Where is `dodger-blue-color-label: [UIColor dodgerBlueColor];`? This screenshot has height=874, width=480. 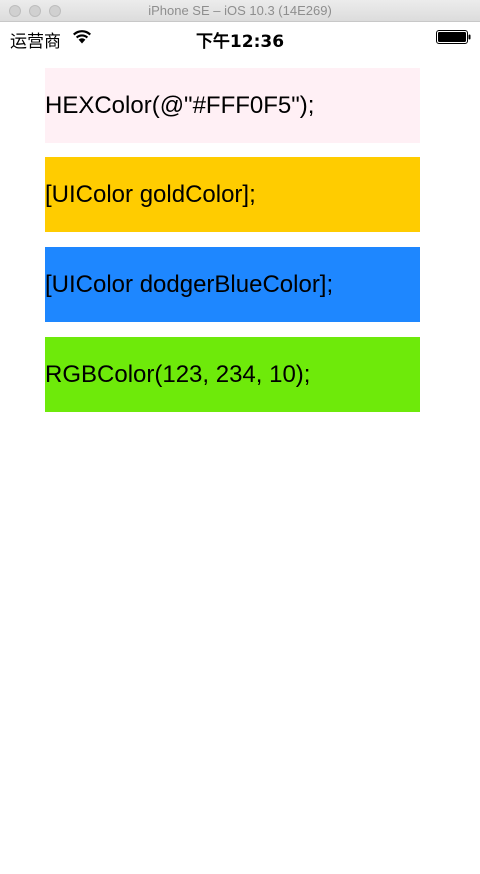
dodger-blue-color-label: [UIColor dodgerBlueColor]; is located at coordinates (232, 284).